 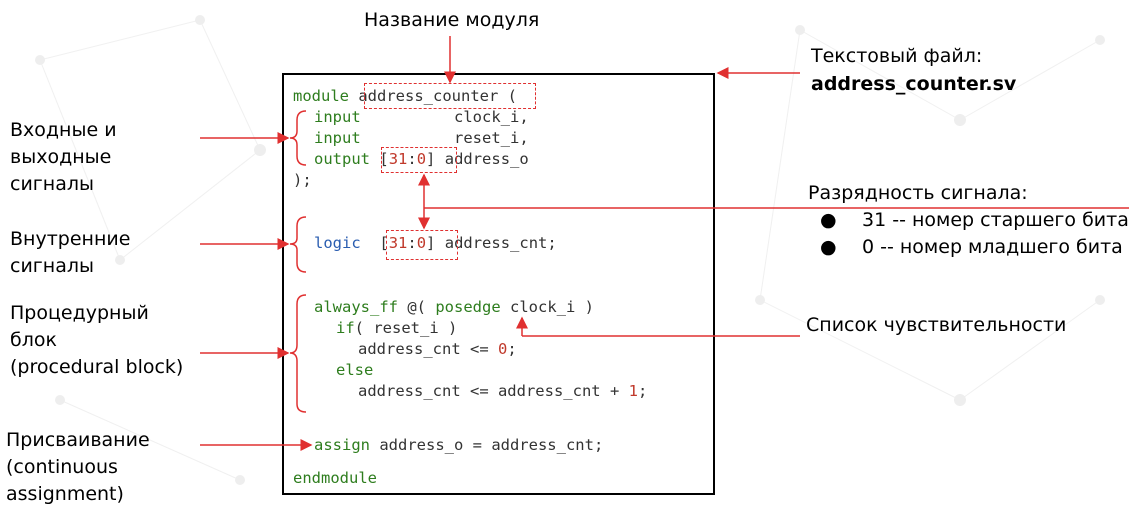 I want to click on code-line-input-reset: input reset_i,, so click(x=421, y=138).